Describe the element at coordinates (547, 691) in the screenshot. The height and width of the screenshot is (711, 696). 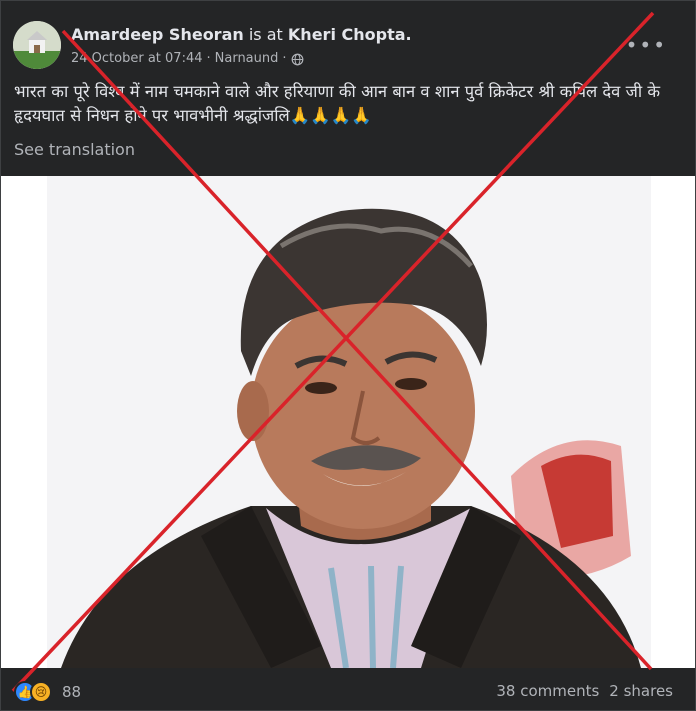
I see `comments-count: 38 comments` at that location.